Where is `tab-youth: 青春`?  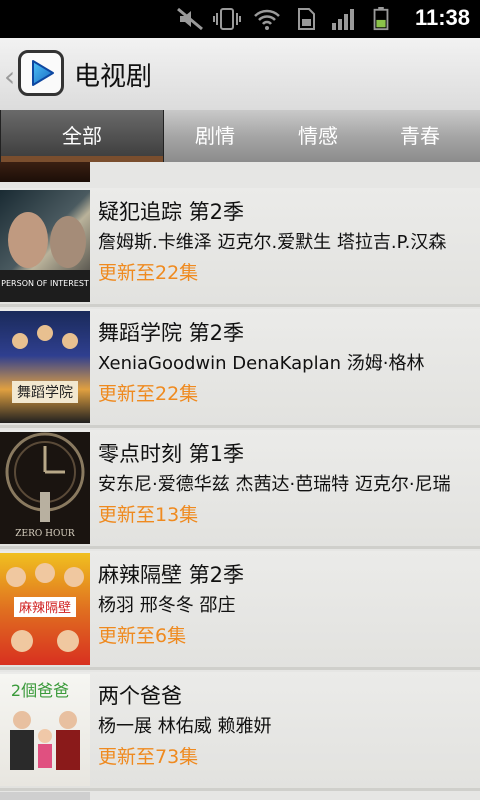 tab-youth: 青春 is located at coordinates (420, 136).